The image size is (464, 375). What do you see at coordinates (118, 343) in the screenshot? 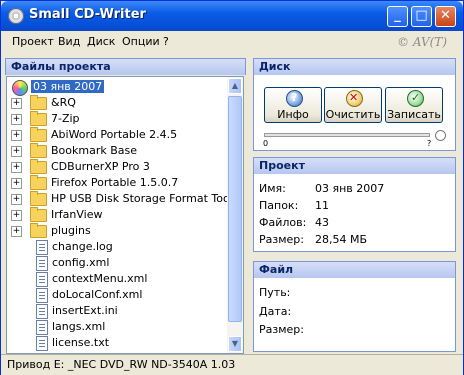
I see `tree-file: license.txt` at bounding box center [118, 343].